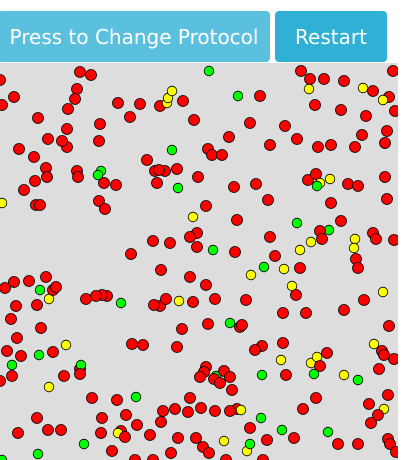 This screenshot has width=404, height=460. Describe the element at coordinates (135, 36) in the screenshot. I see `change-protocol-button: Press to Change Protocol` at that location.